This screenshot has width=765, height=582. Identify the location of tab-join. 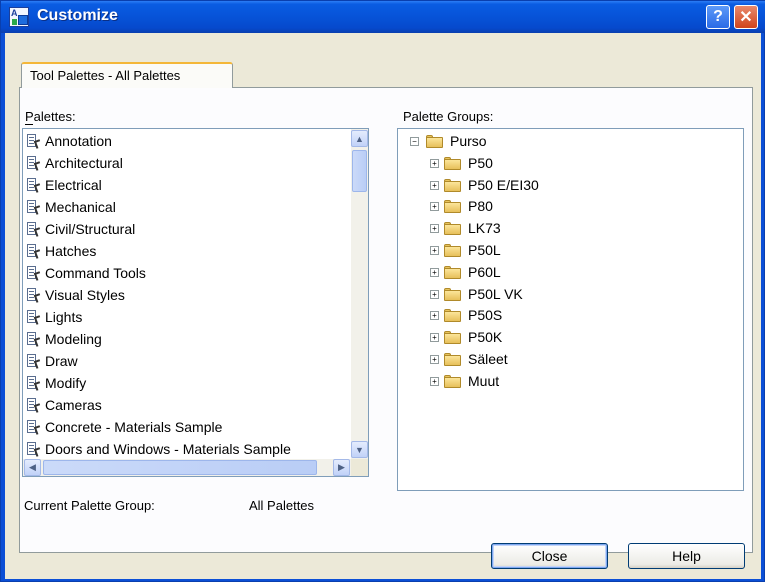
(127, 87).